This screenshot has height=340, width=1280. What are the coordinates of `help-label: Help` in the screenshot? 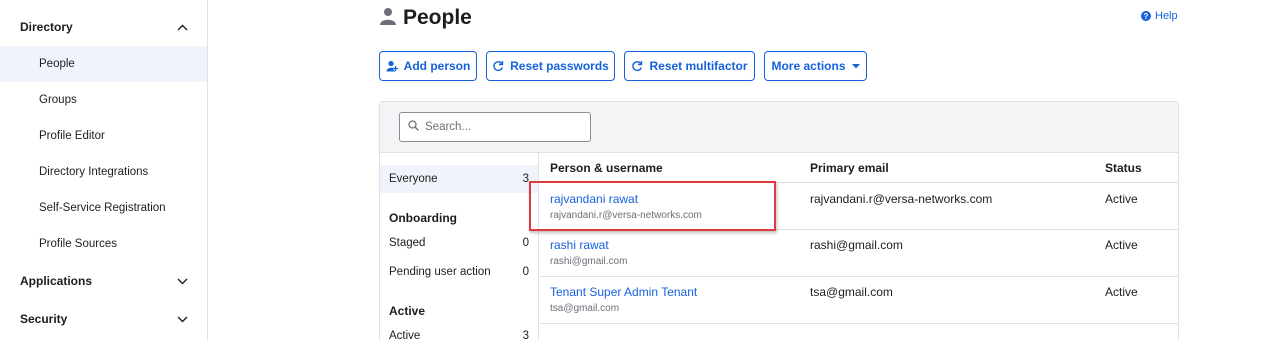 It's located at (1166, 16).